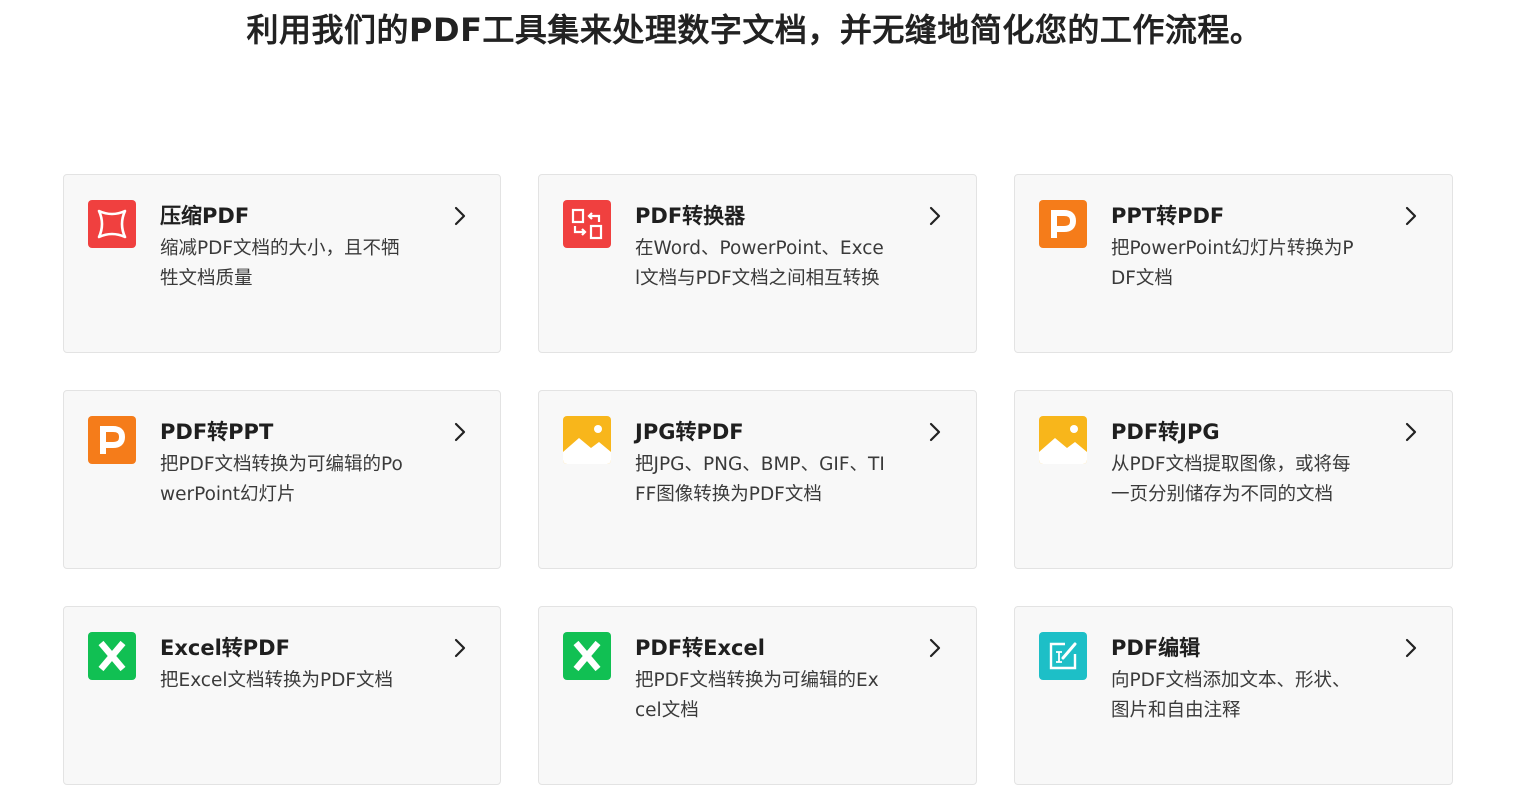 This screenshot has width=1519, height=803. I want to click on card-title: JPG转PDF, so click(689, 432).